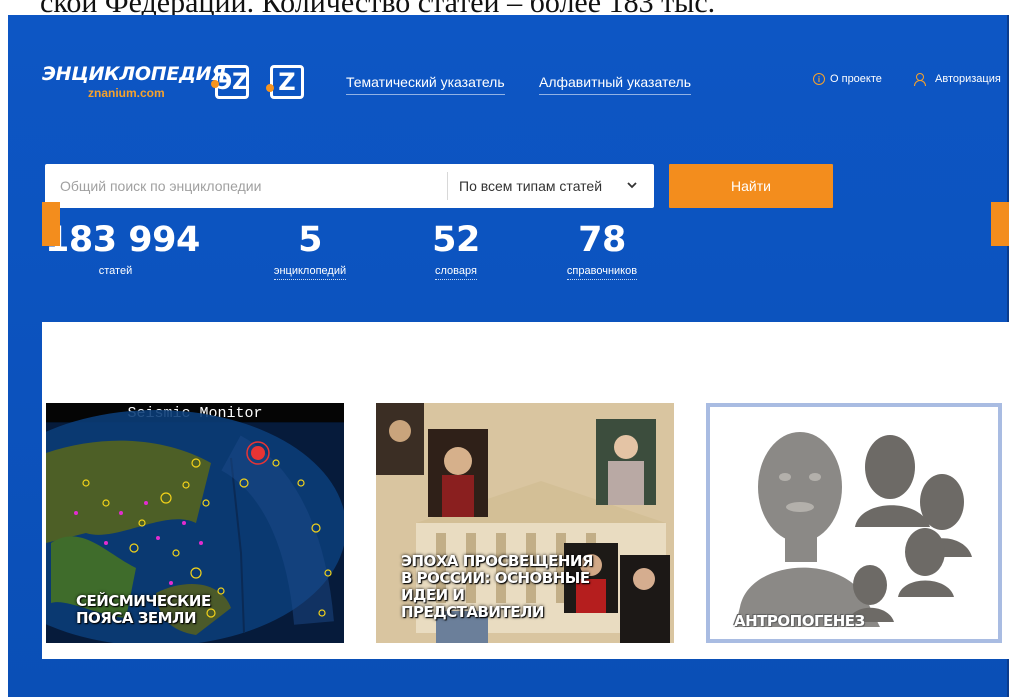  I want to click on stat-encyclopedias: 5 энциклопедий, so click(310, 250).